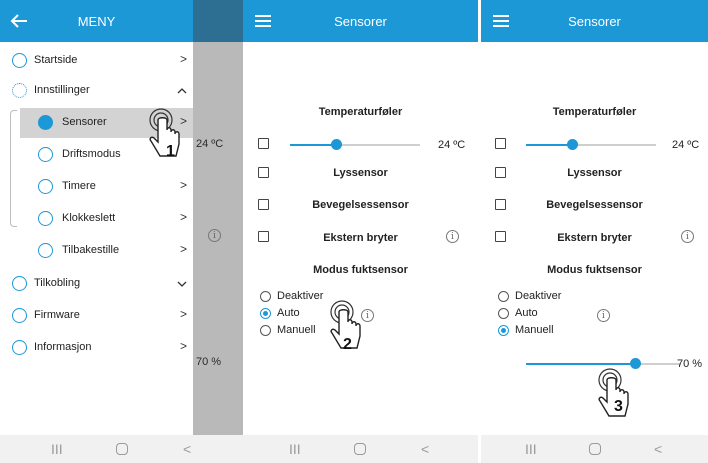  I want to click on mode-icon, so click(45, 154).